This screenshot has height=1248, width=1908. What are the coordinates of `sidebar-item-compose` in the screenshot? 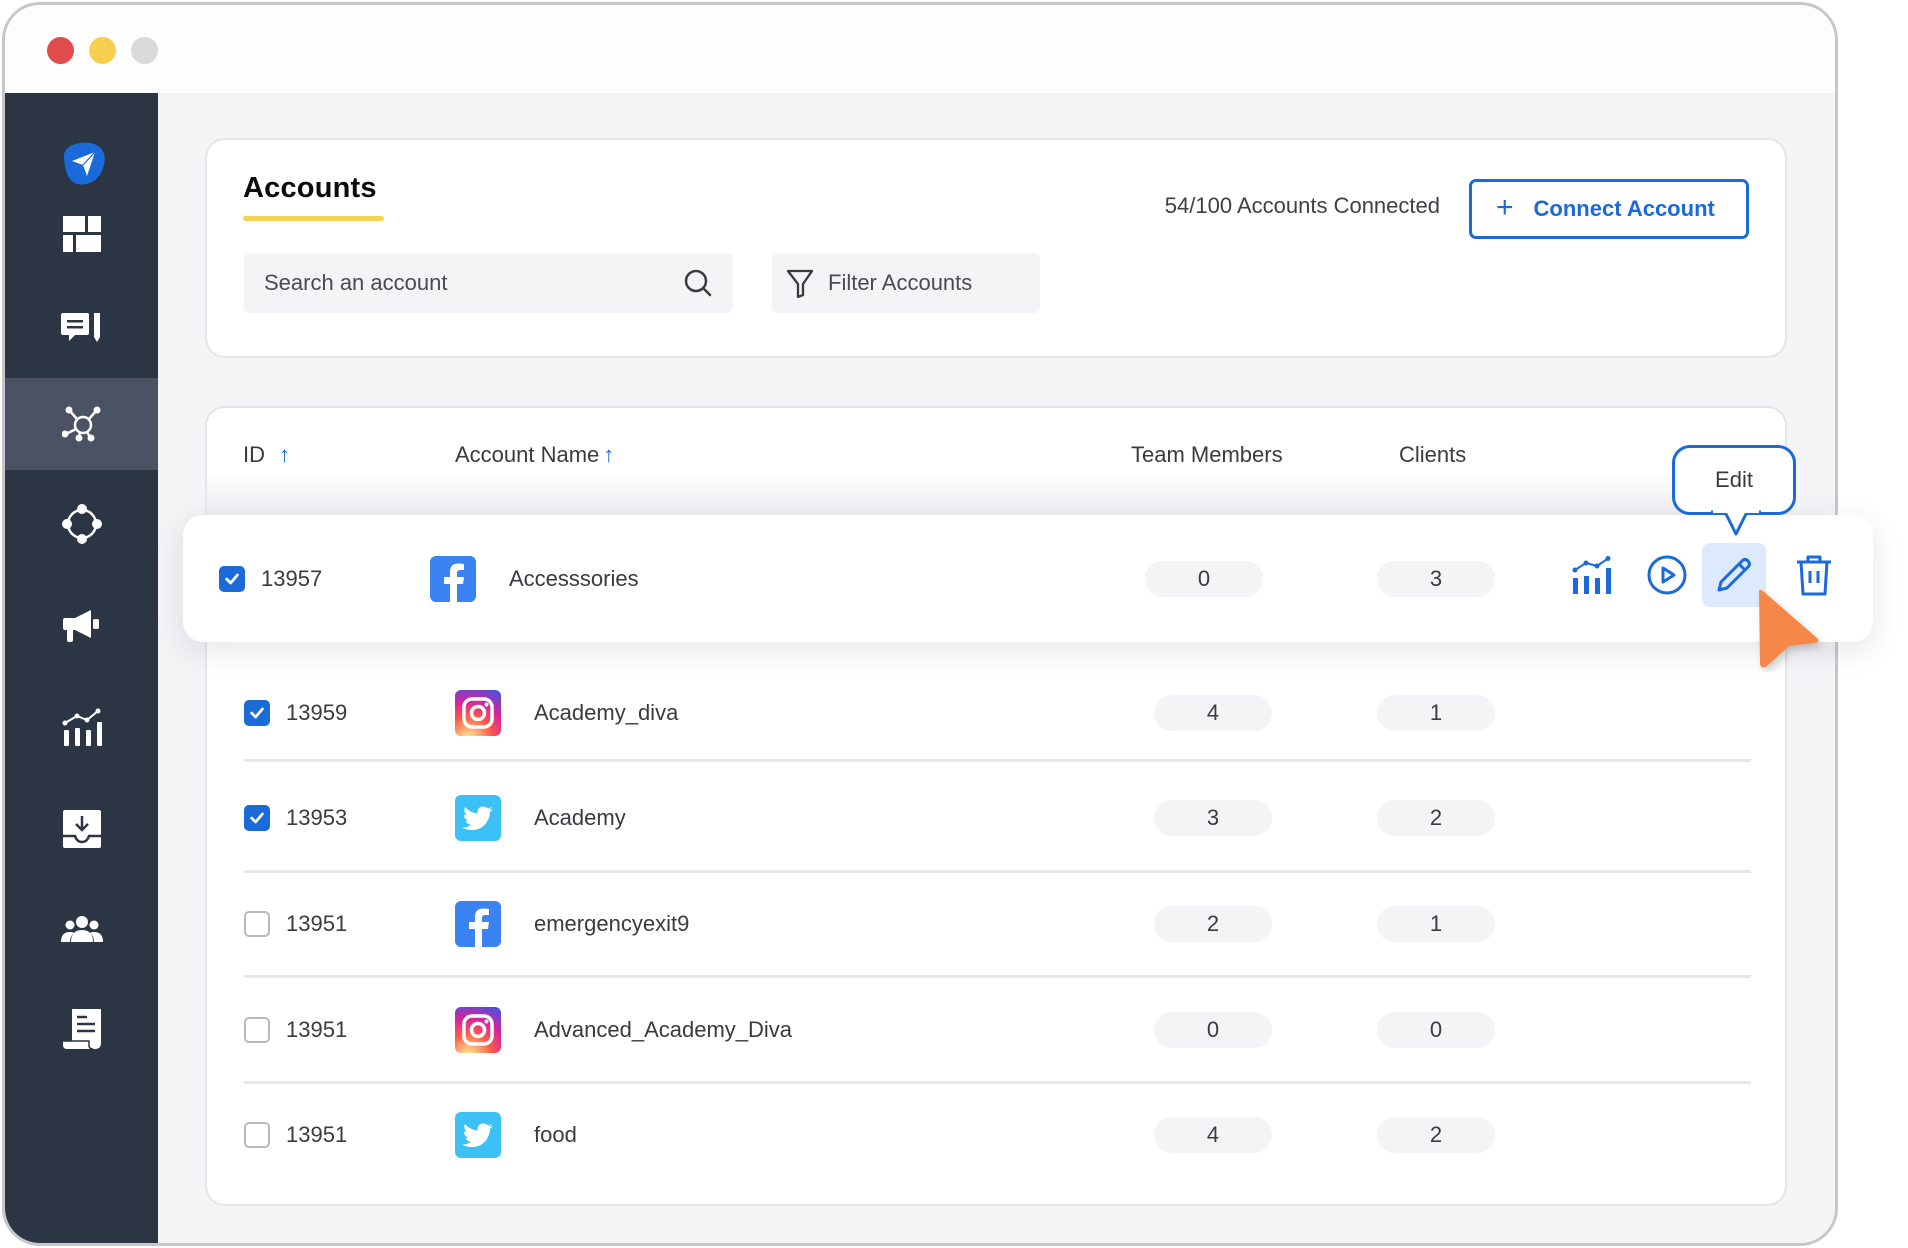 It's located at (81, 329).